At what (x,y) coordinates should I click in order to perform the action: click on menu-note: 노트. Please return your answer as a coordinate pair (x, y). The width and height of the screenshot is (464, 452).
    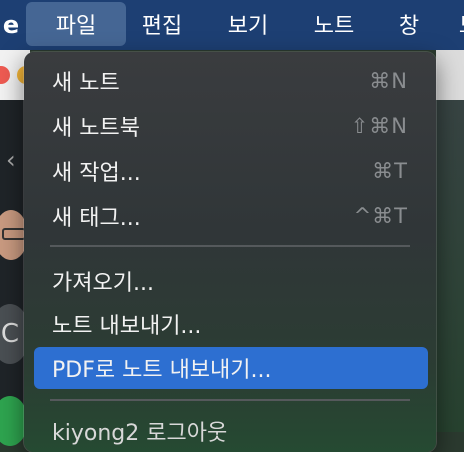
    Looking at the image, I should click on (334, 24).